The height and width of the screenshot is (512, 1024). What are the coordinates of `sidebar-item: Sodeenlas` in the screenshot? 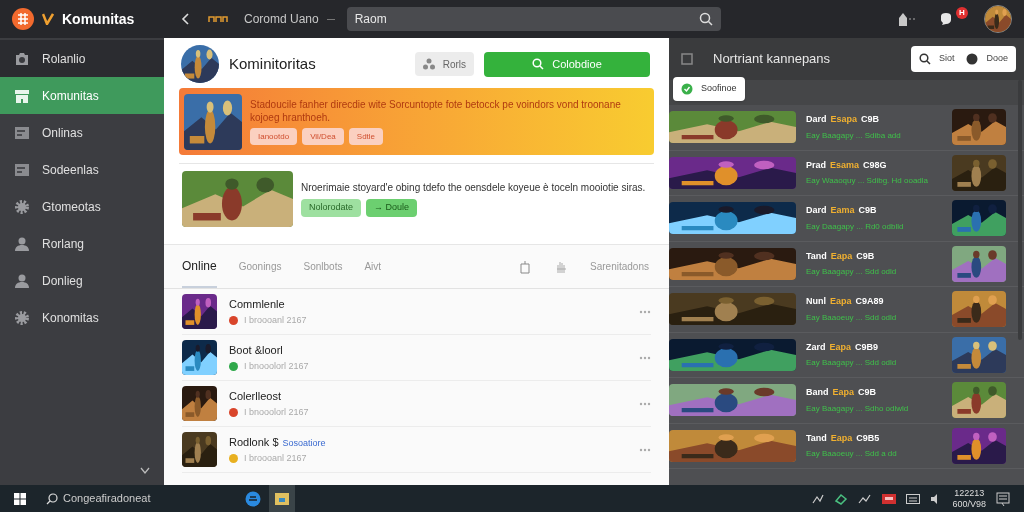 It's located at (82, 169).